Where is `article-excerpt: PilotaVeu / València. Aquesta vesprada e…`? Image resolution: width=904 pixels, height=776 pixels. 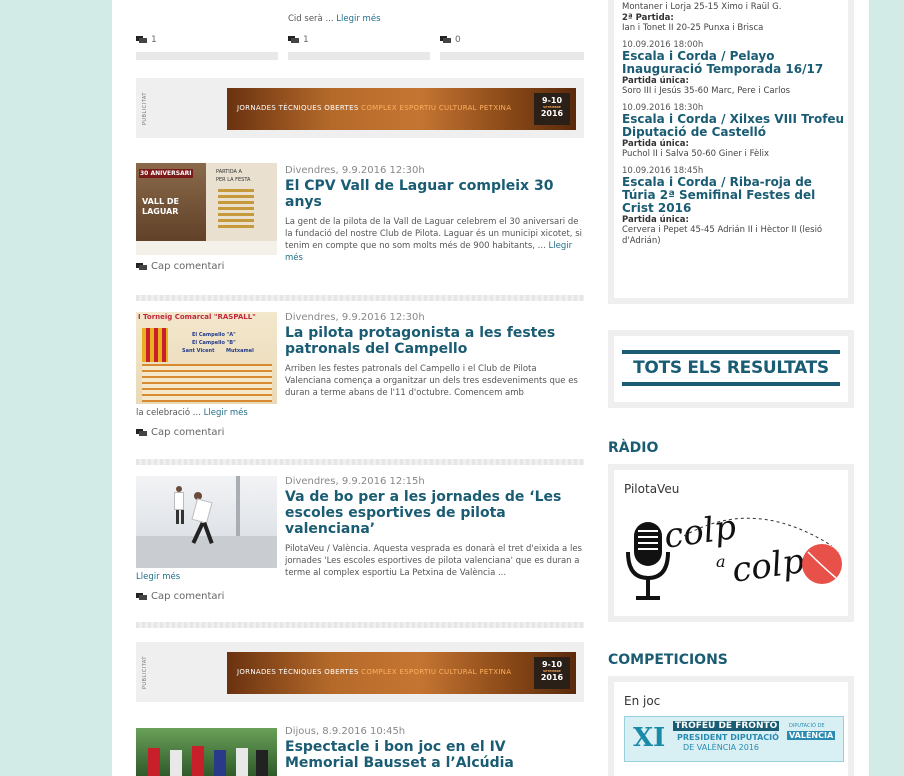
article-excerpt: PilotaVeu / València. Aquesta vesprada e… is located at coordinates (433, 561).